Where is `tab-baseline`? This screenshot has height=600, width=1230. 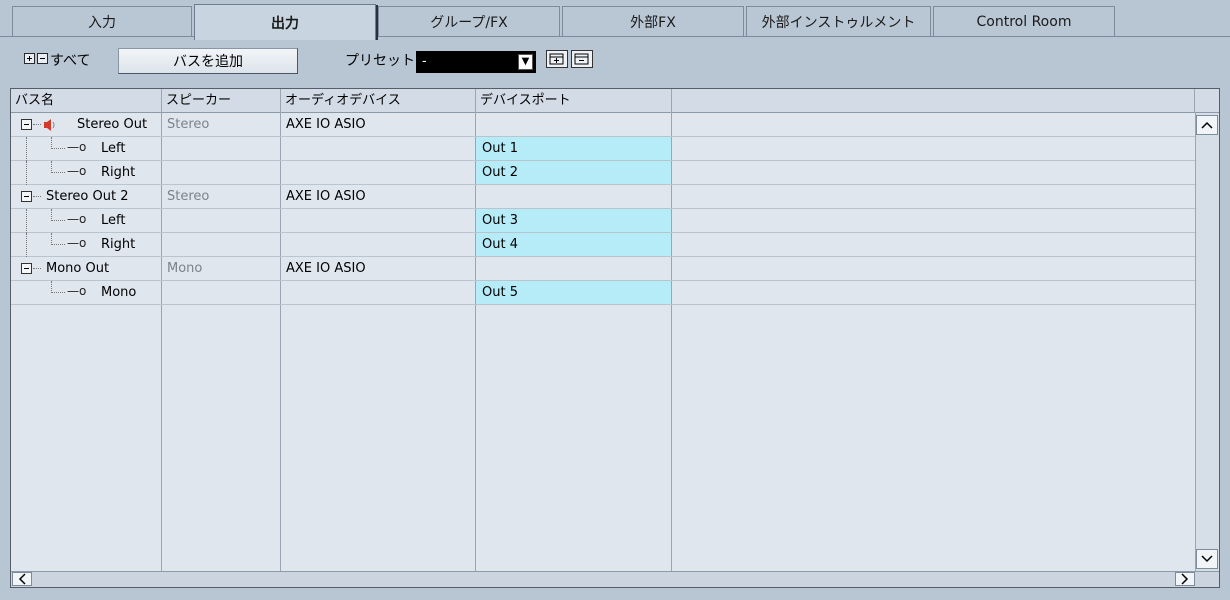
tab-baseline is located at coordinates (615, 36).